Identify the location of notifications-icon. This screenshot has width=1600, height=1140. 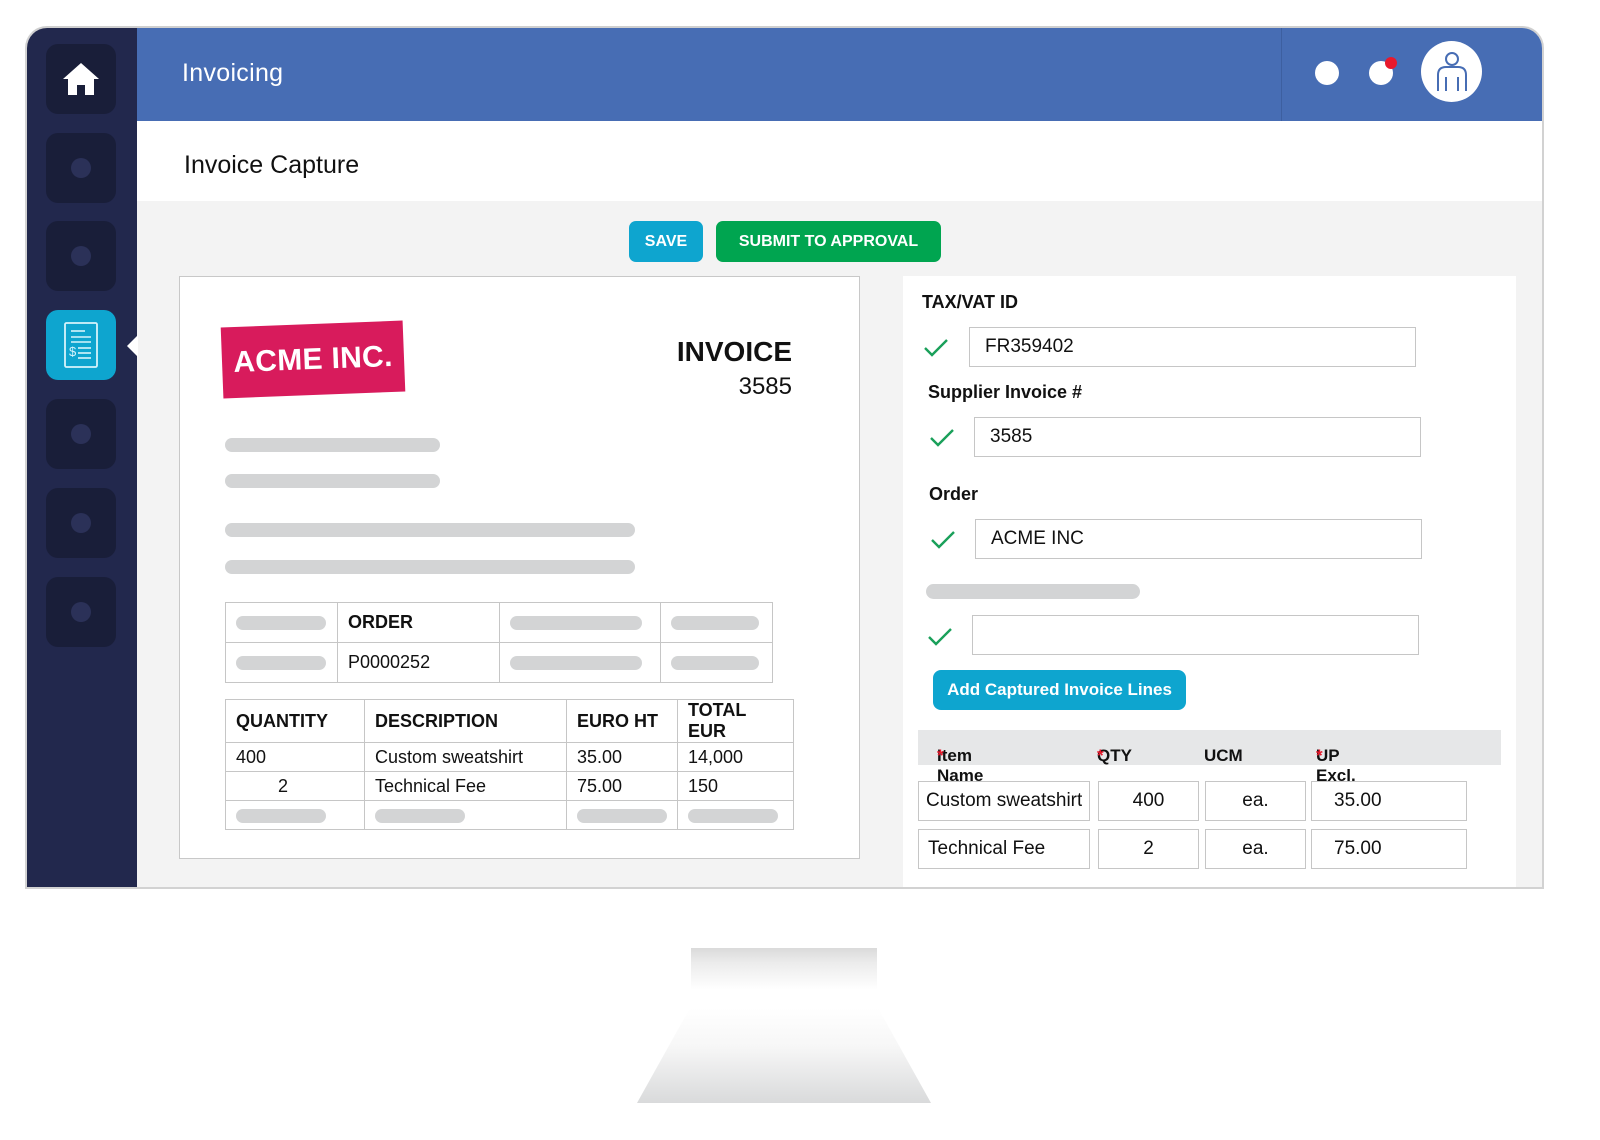
(1383, 71).